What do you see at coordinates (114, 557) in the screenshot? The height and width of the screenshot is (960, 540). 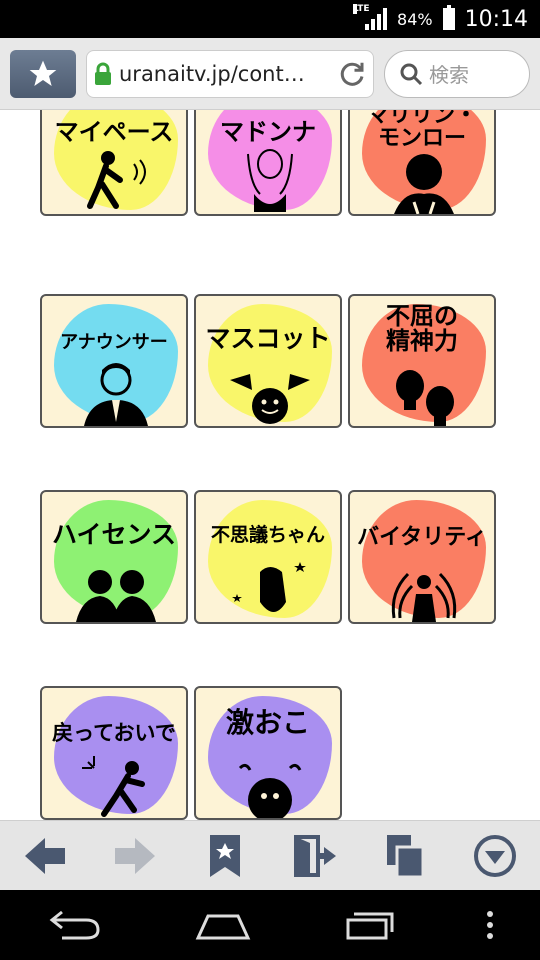 I see `tile-high-sense: ハイセンス` at bounding box center [114, 557].